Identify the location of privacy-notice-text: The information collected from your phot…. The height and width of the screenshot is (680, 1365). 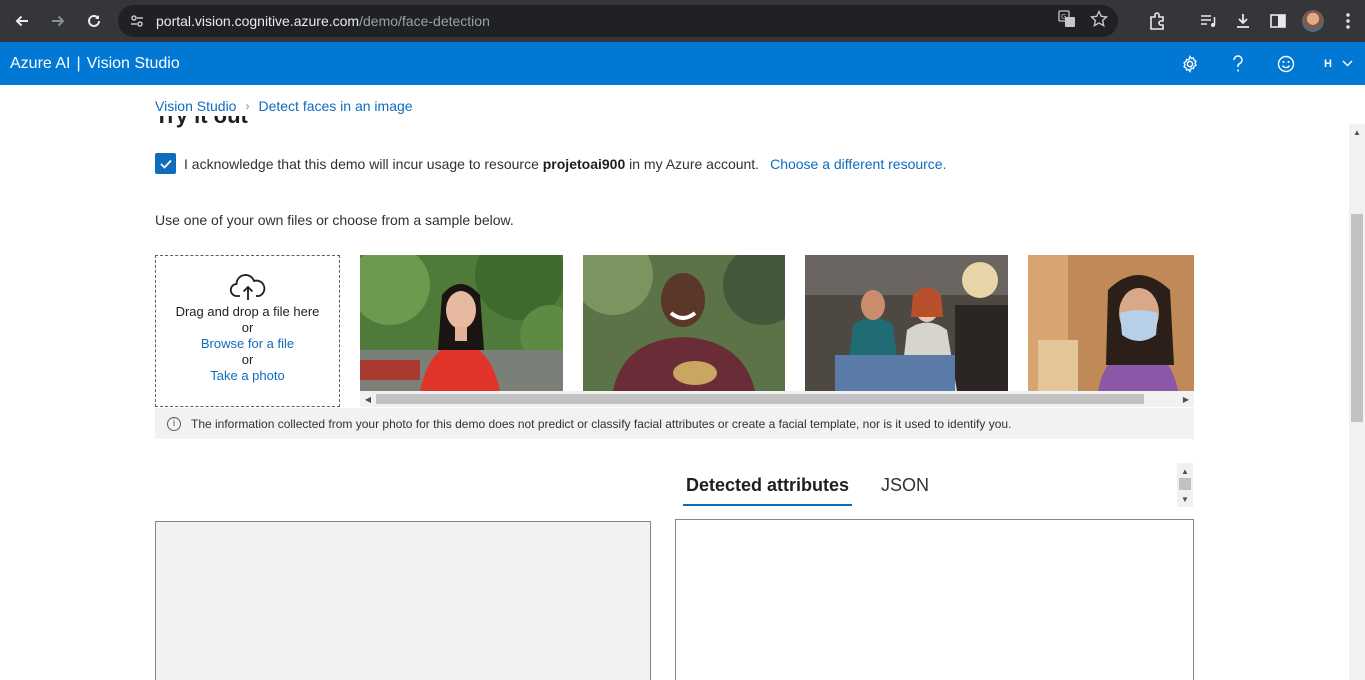
(601, 423).